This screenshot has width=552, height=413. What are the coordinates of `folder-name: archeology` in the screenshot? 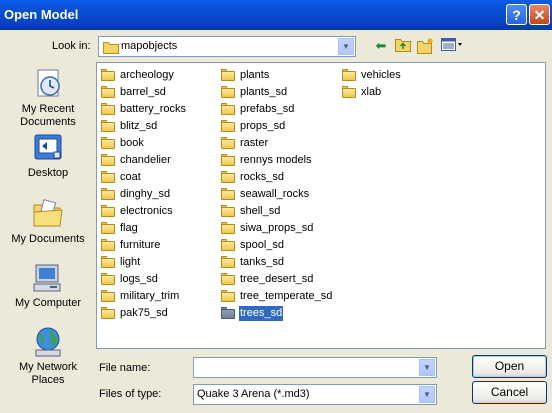 It's located at (147, 75).